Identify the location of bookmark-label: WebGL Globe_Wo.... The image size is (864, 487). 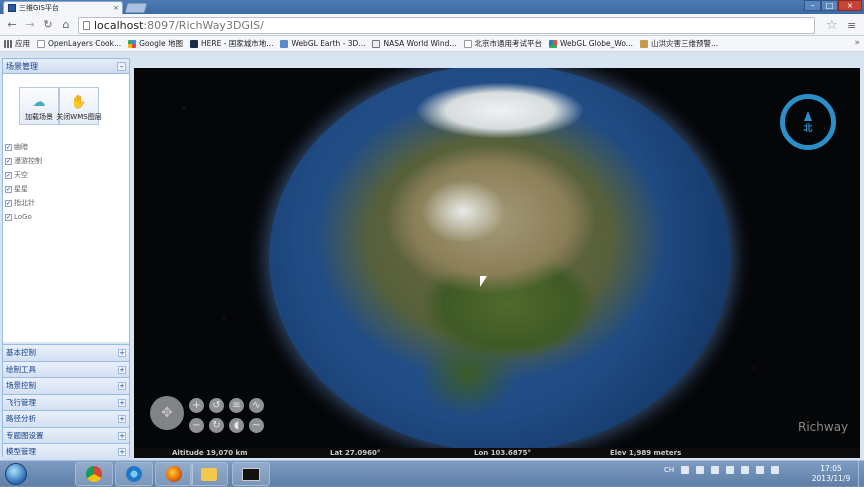
(596, 43).